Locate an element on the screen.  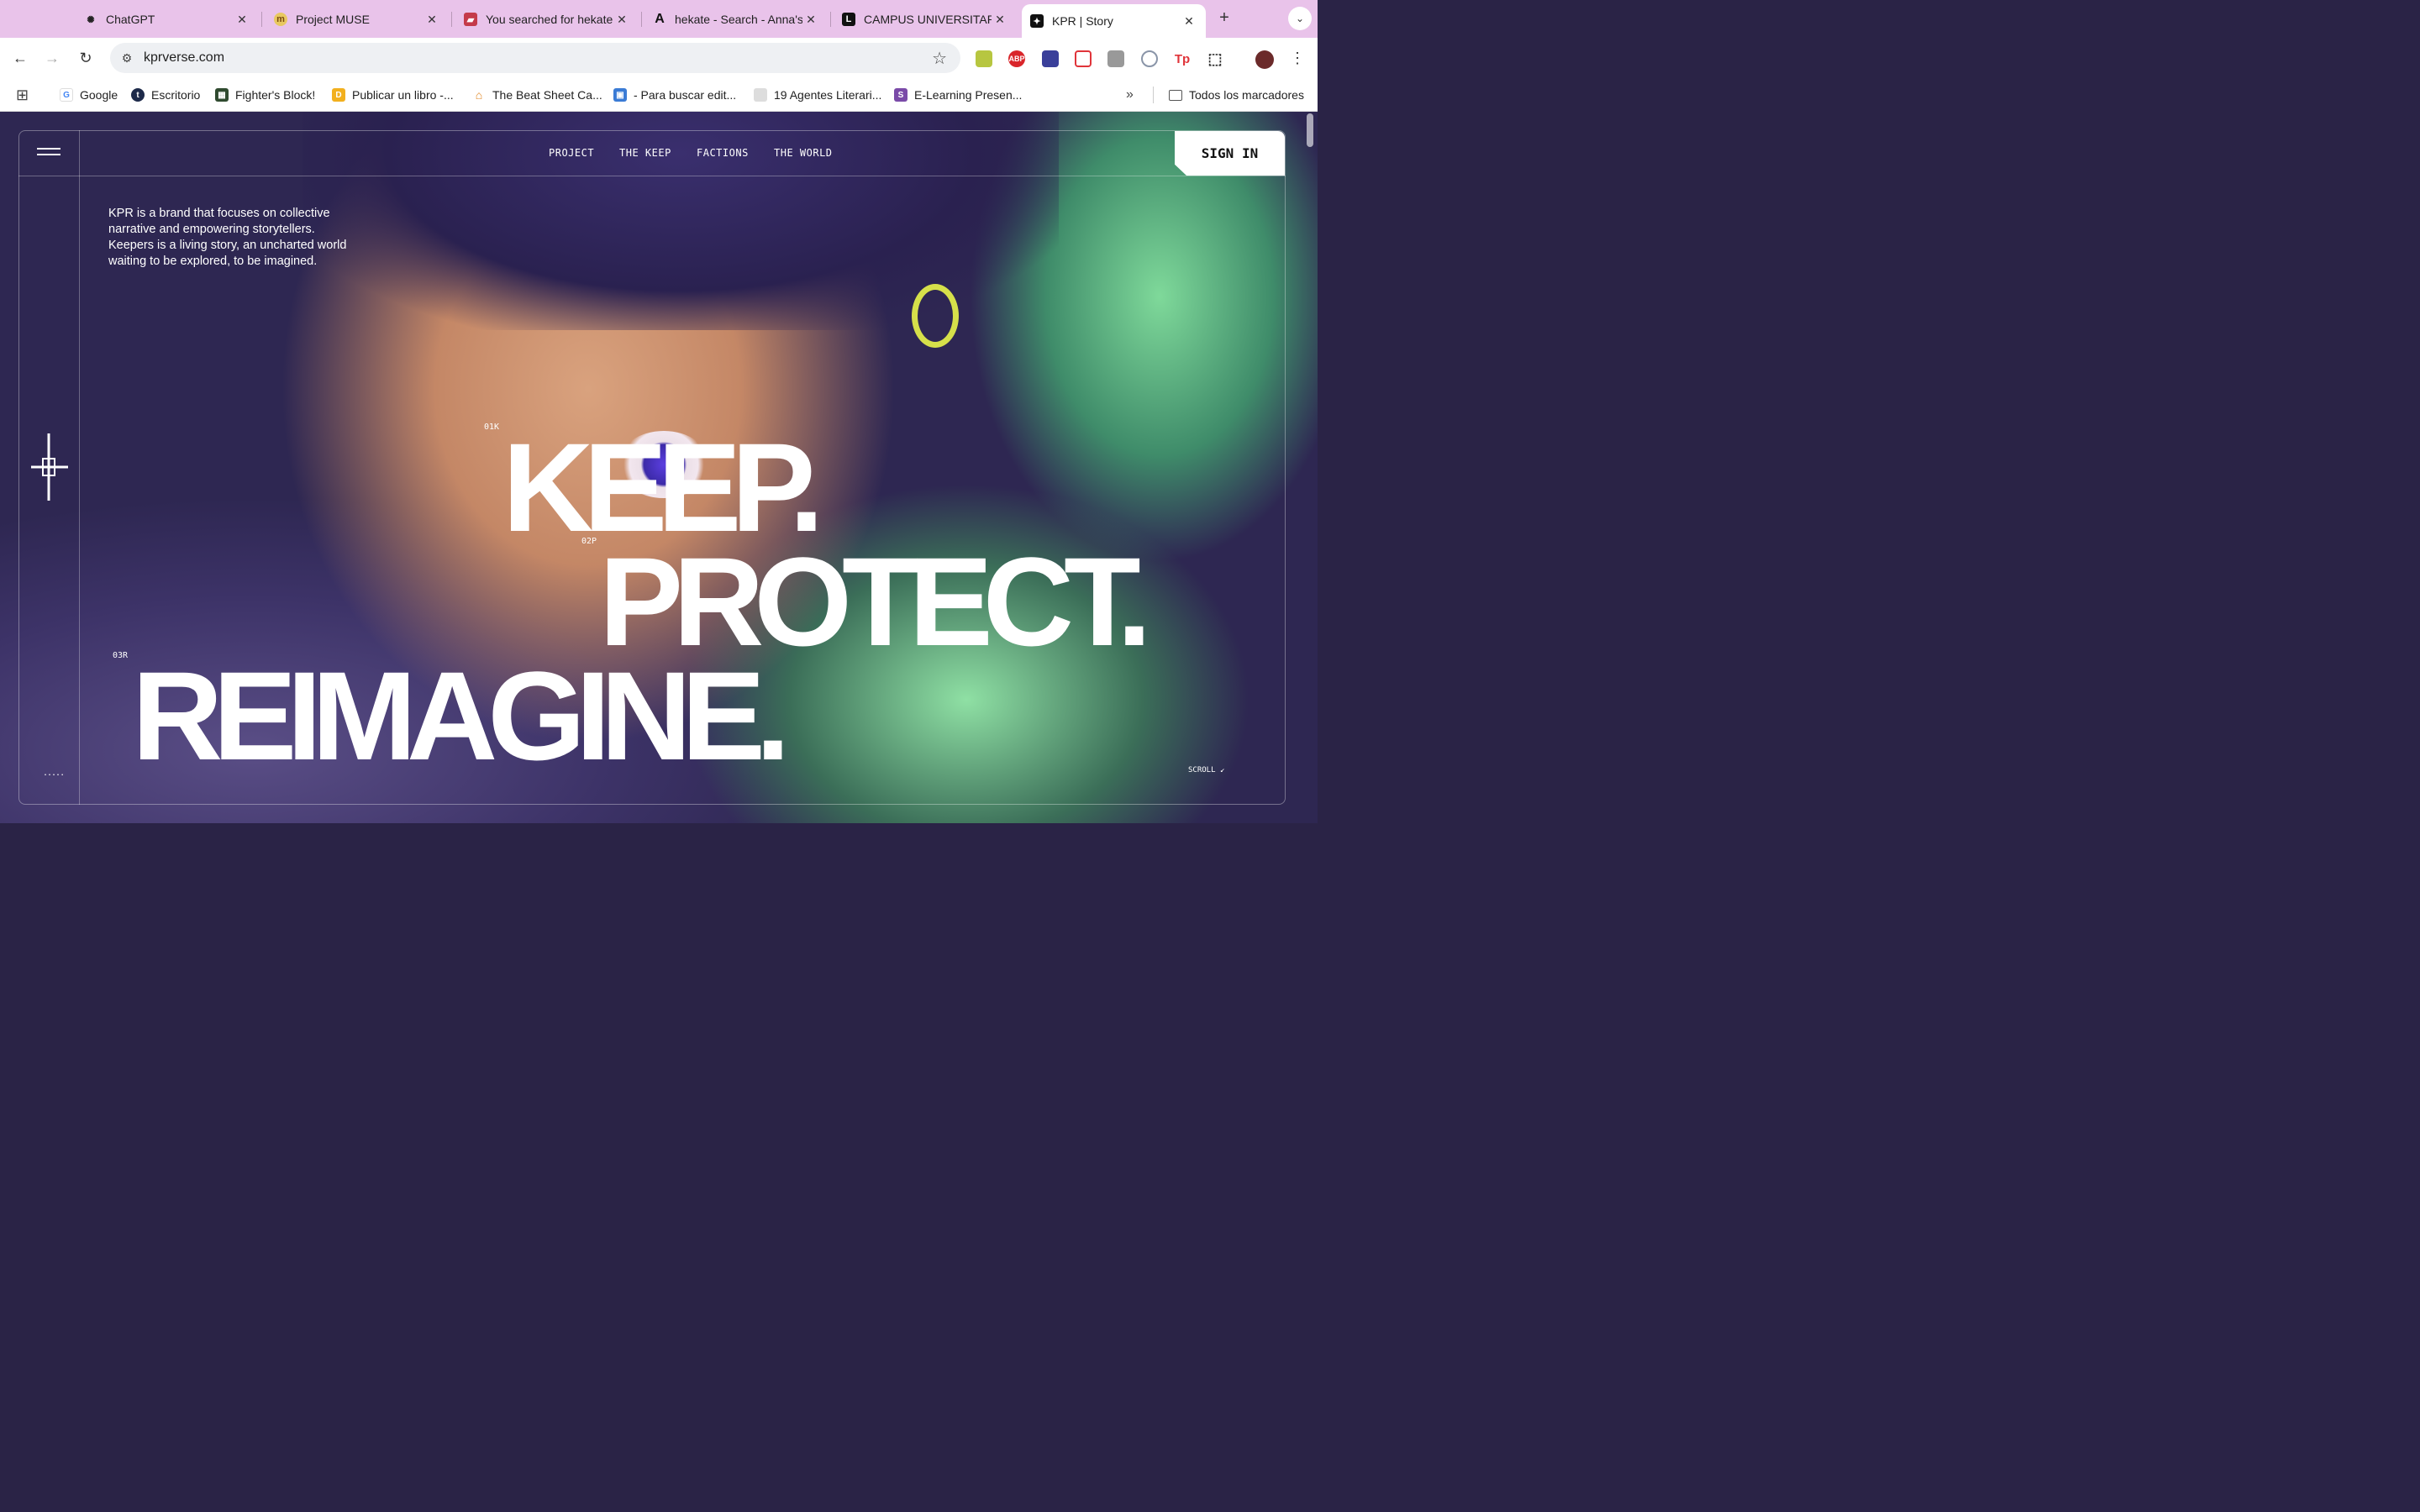
page-scrollbar is located at coordinates (1310, 130).